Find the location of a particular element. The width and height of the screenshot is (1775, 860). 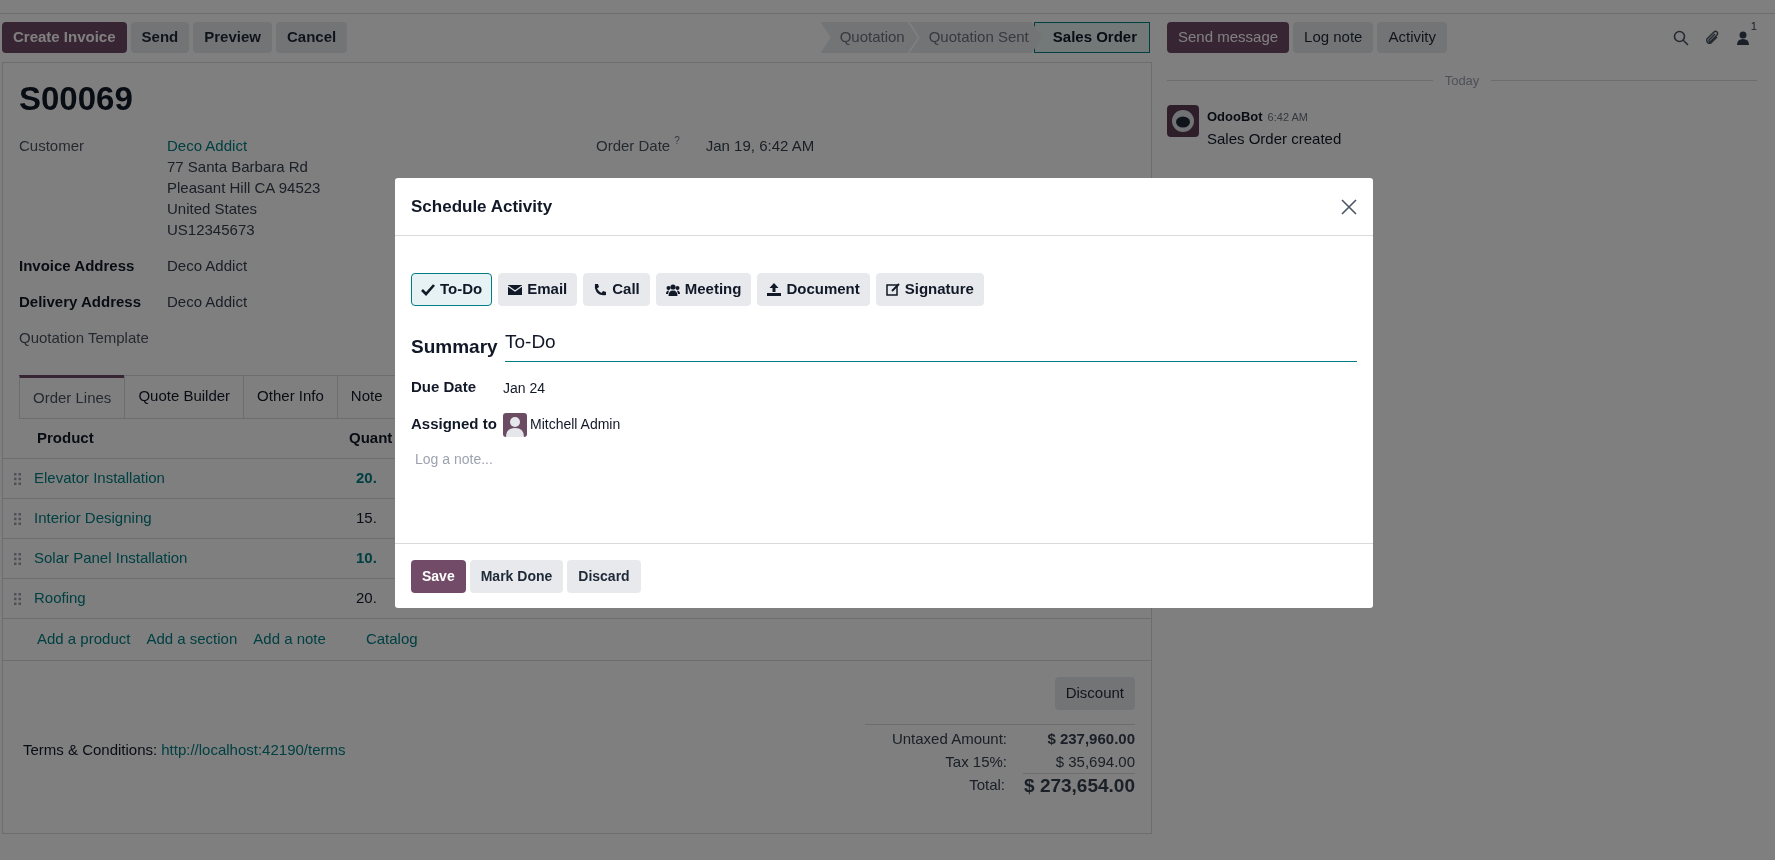

discount-button: Discount is located at coordinates (1094, 694).